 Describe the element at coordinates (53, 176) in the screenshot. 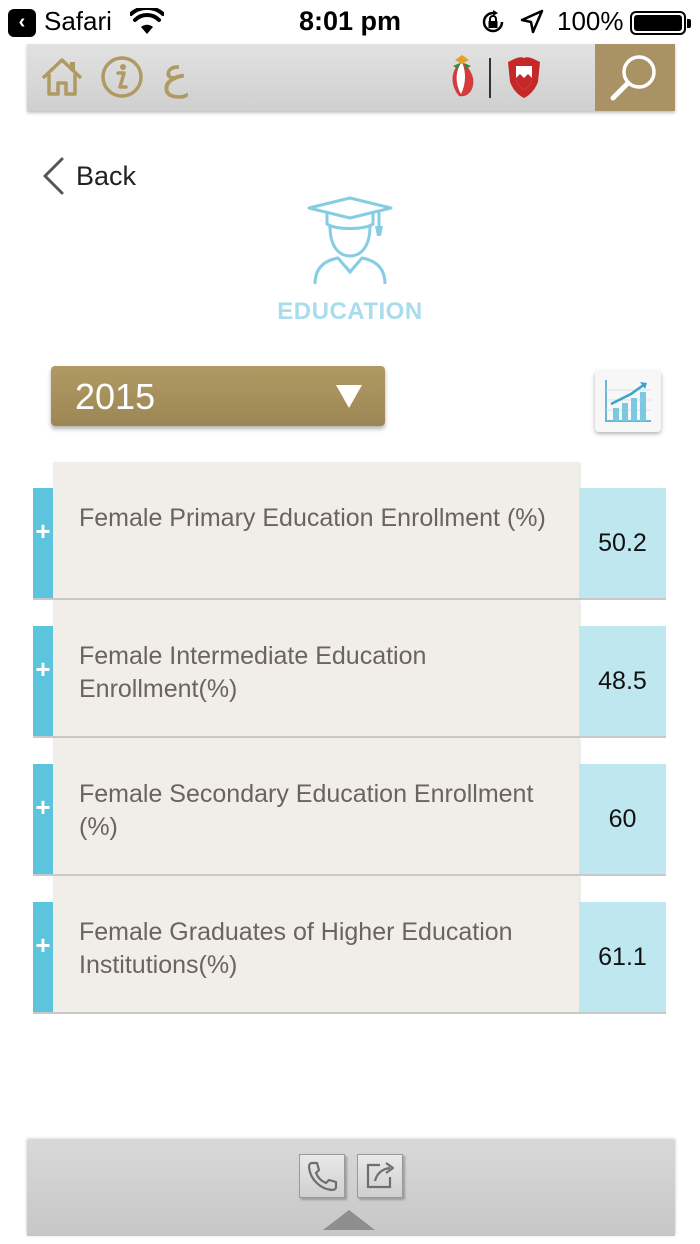

I see `chevron-left-icon` at that location.